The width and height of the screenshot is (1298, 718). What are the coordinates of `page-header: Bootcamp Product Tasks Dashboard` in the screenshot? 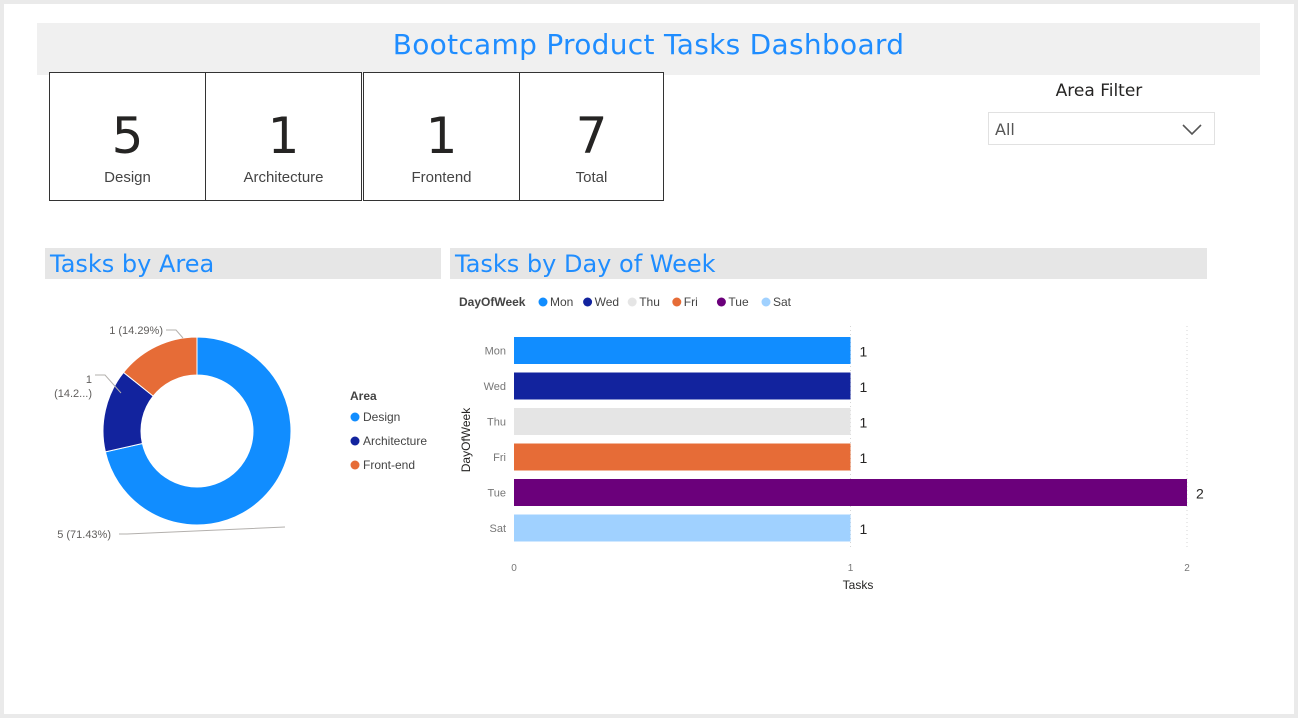 It's located at (648, 49).